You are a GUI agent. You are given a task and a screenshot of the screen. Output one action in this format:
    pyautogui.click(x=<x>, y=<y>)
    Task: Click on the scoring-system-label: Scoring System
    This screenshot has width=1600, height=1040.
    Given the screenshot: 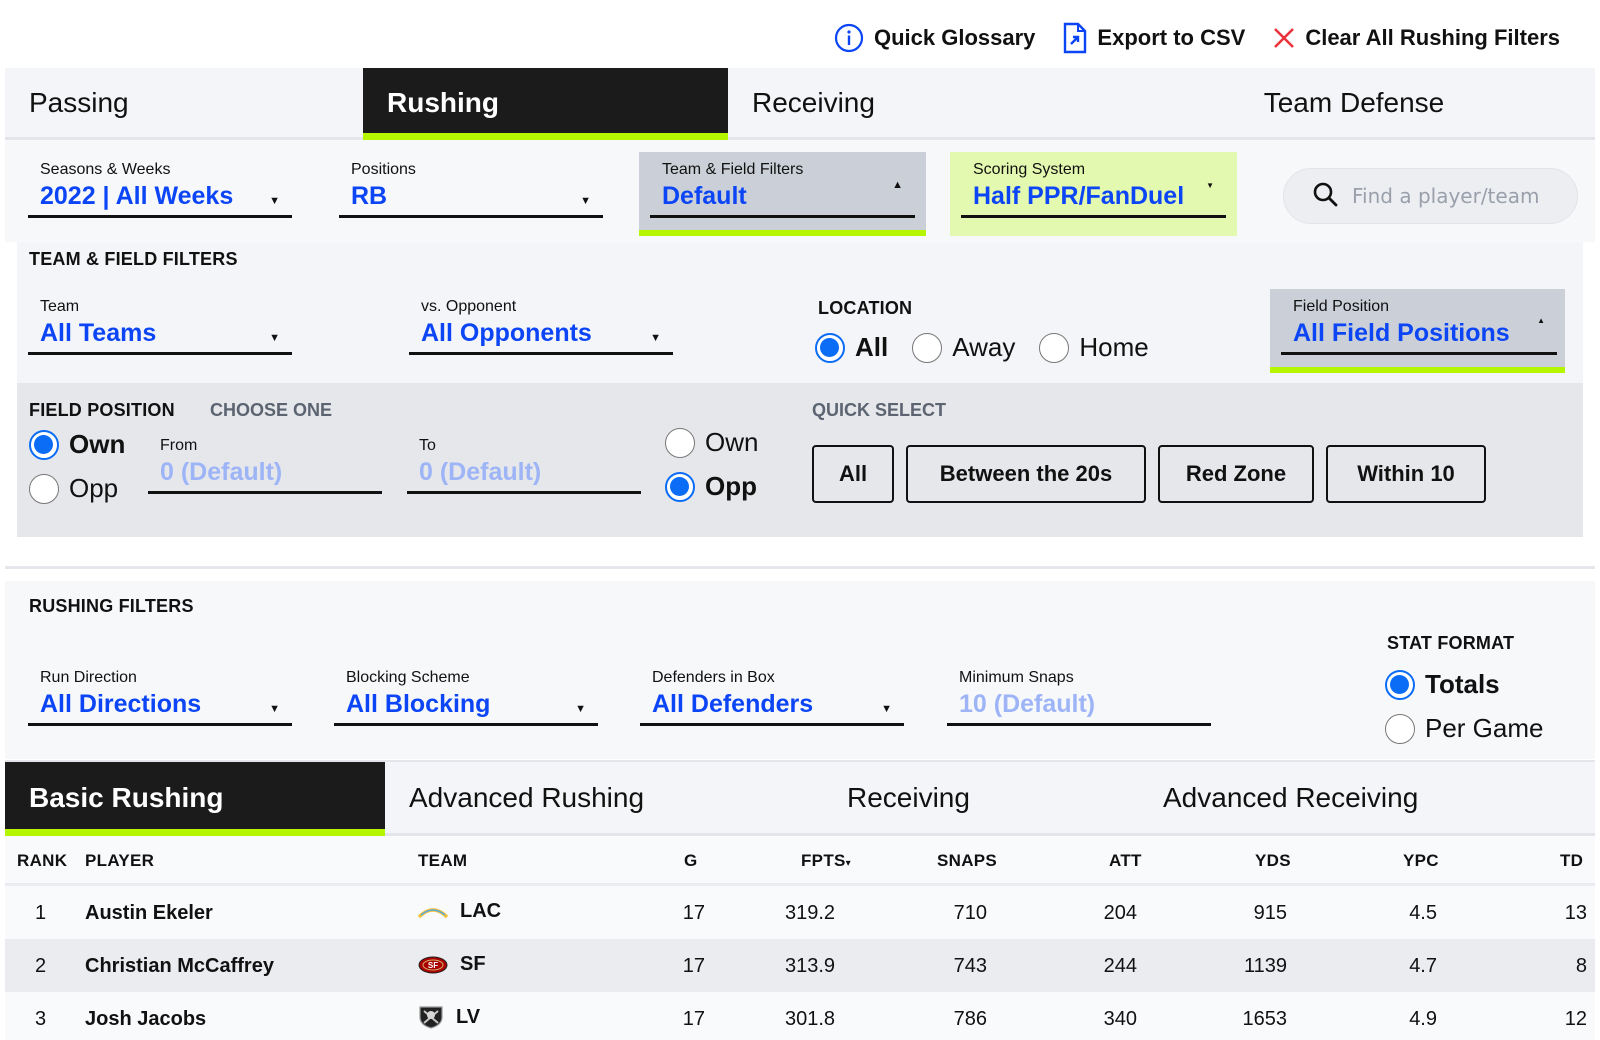 What is the action you would take?
    pyautogui.click(x=1029, y=169)
    